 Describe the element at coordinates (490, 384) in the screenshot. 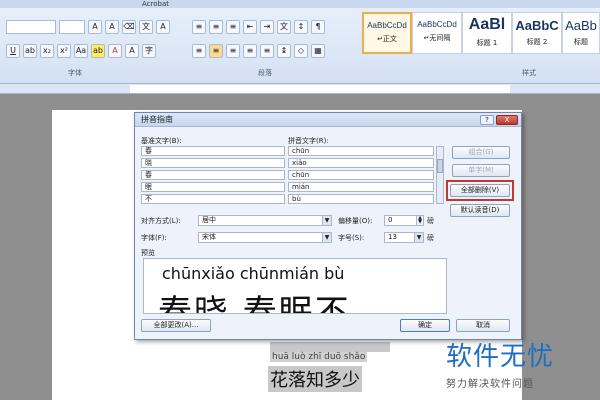

I see `watermark-subtitle: 努力解决软件问题` at that location.